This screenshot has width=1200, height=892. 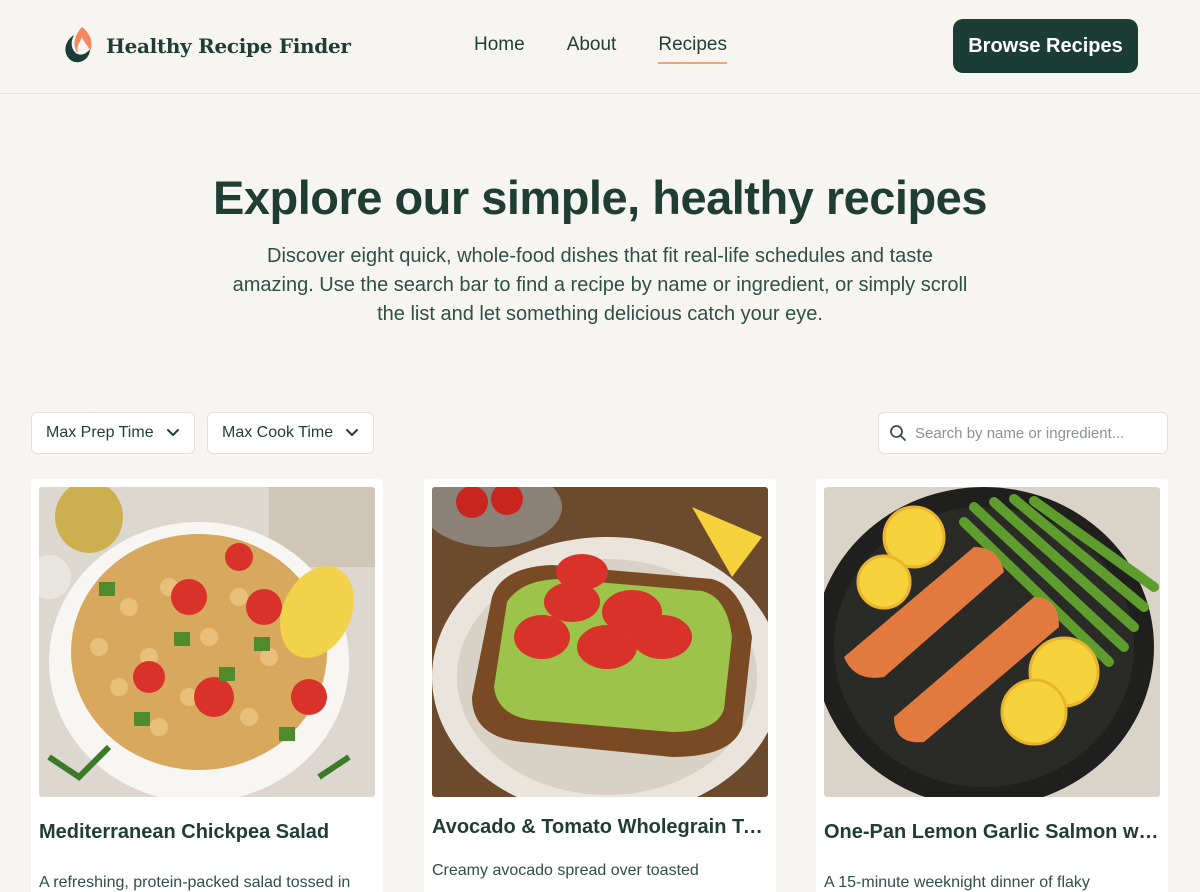 What do you see at coordinates (600, 642) in the screenshot?
I see `avocado-toast-image` at bounding box center [600, 642].